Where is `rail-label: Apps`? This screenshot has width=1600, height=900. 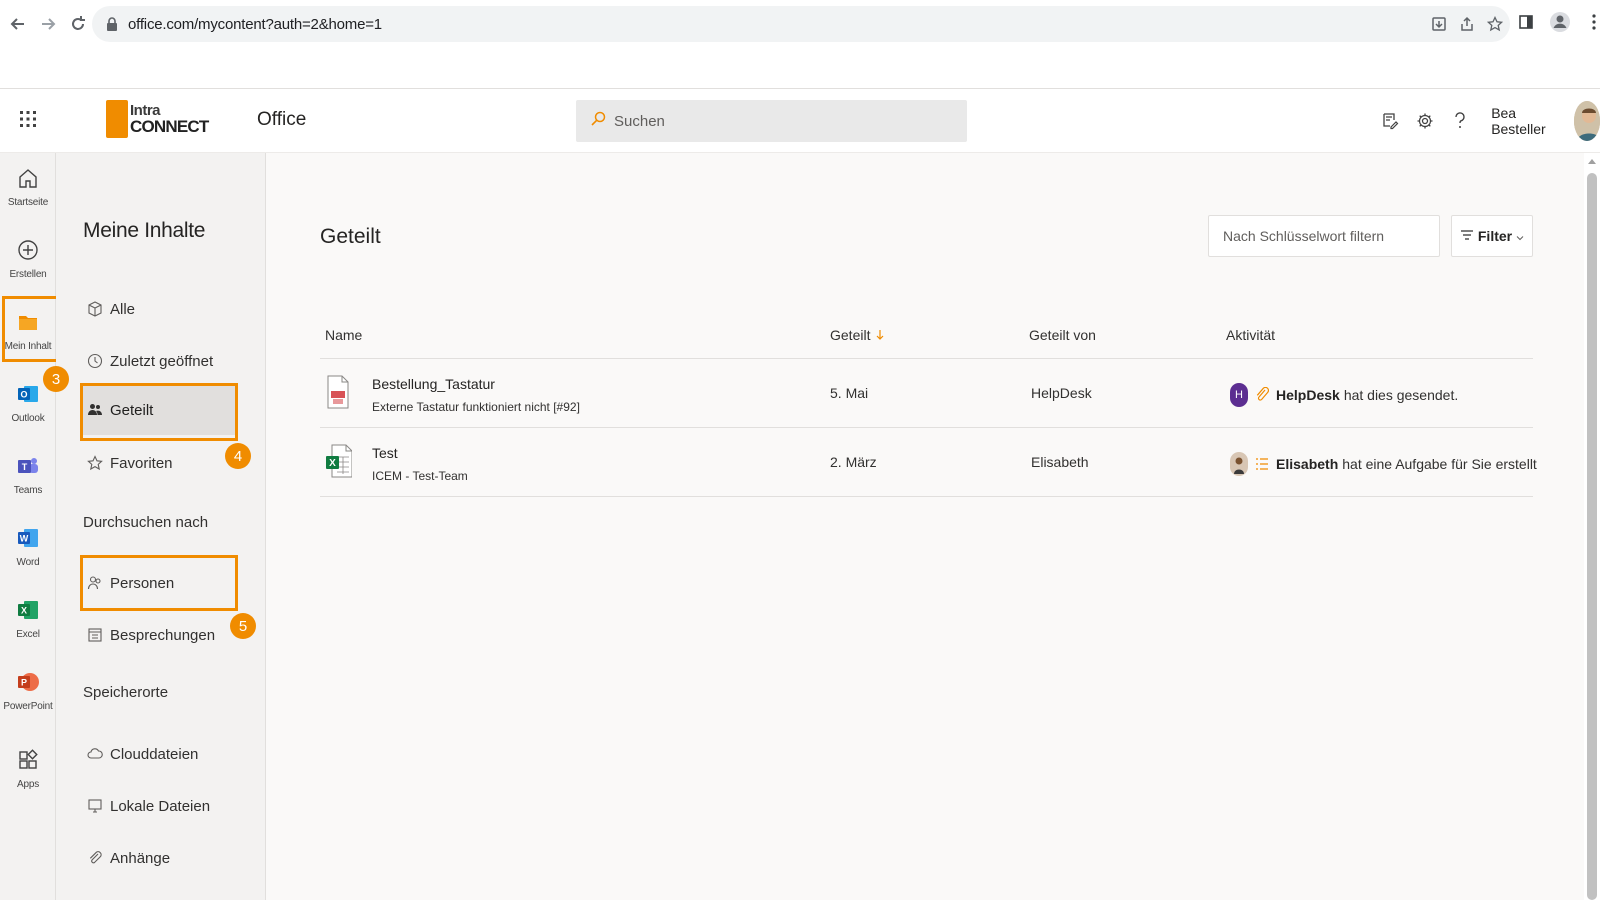 rail-label: Apps is located at coordinates (28, 784).